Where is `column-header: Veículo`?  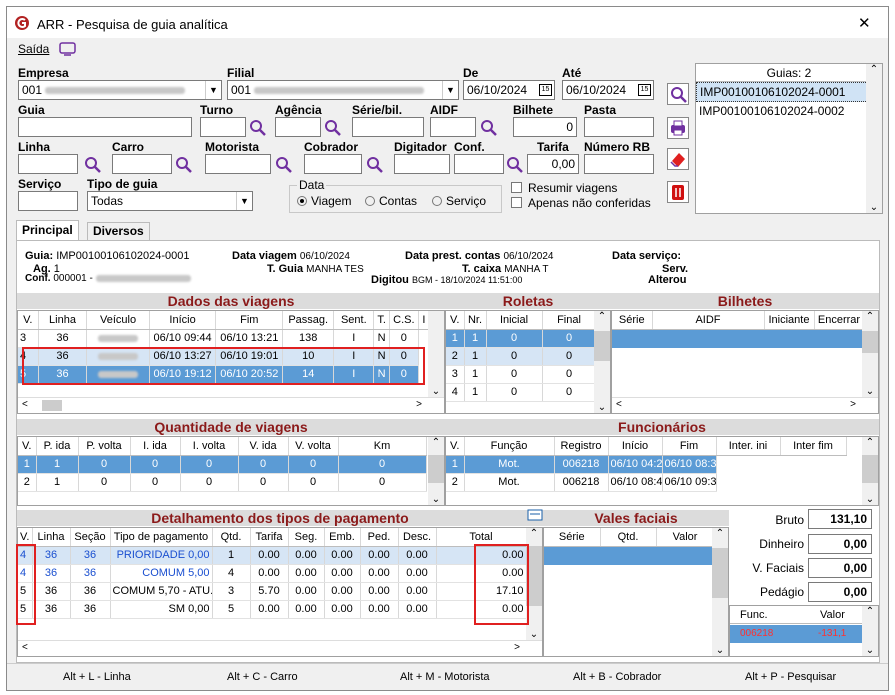
column-header: Veículo is located at coordinates (118, 320).